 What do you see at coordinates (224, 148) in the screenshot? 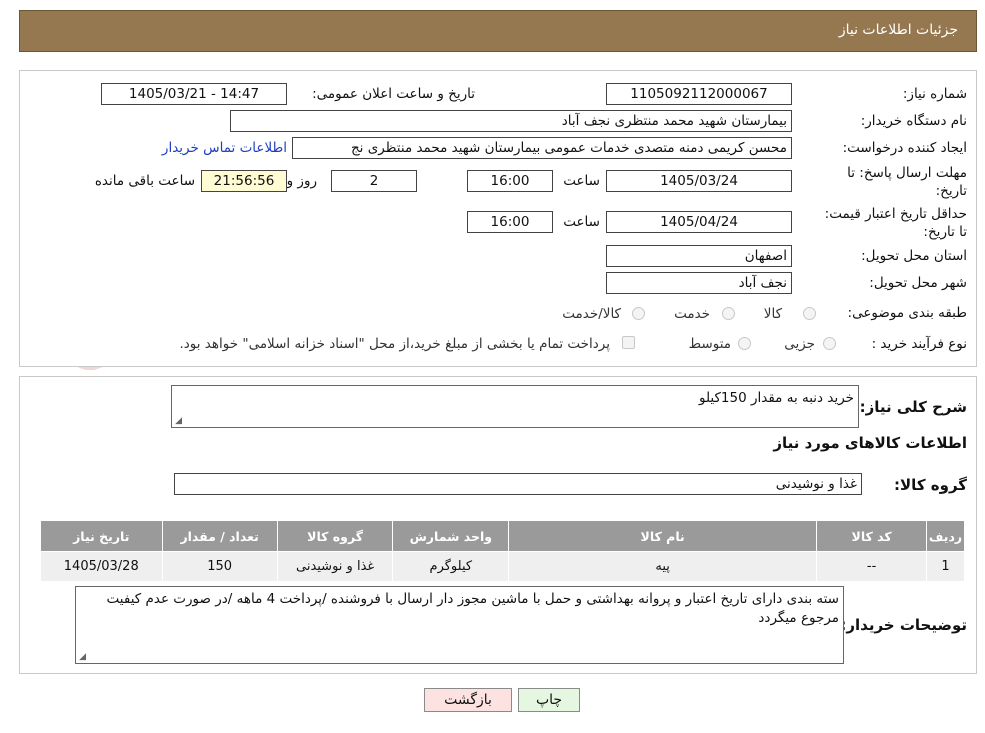
I see `buyer-contact-link: اطلاعات تماس خریدار` at bounding box center [224, 148].